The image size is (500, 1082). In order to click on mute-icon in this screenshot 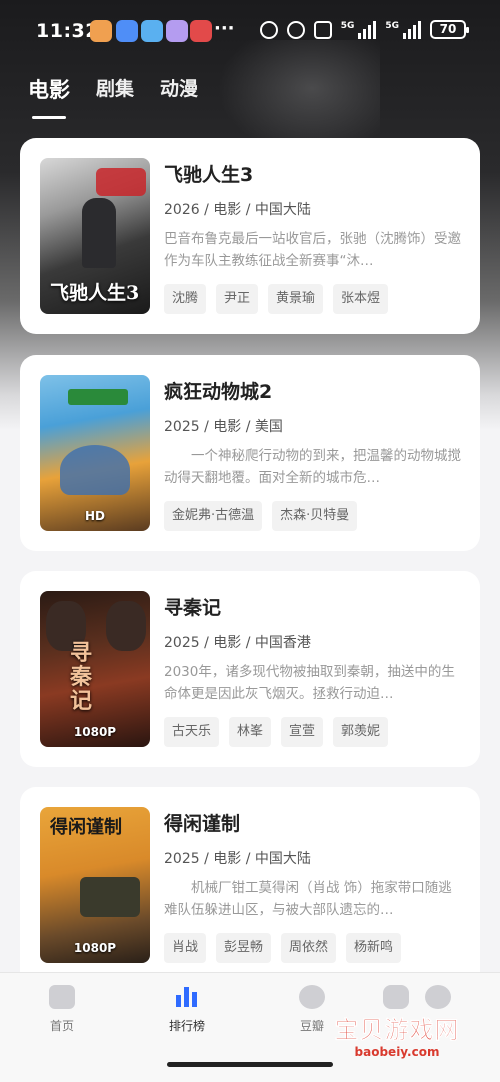, I will do `click(322, 29)`.